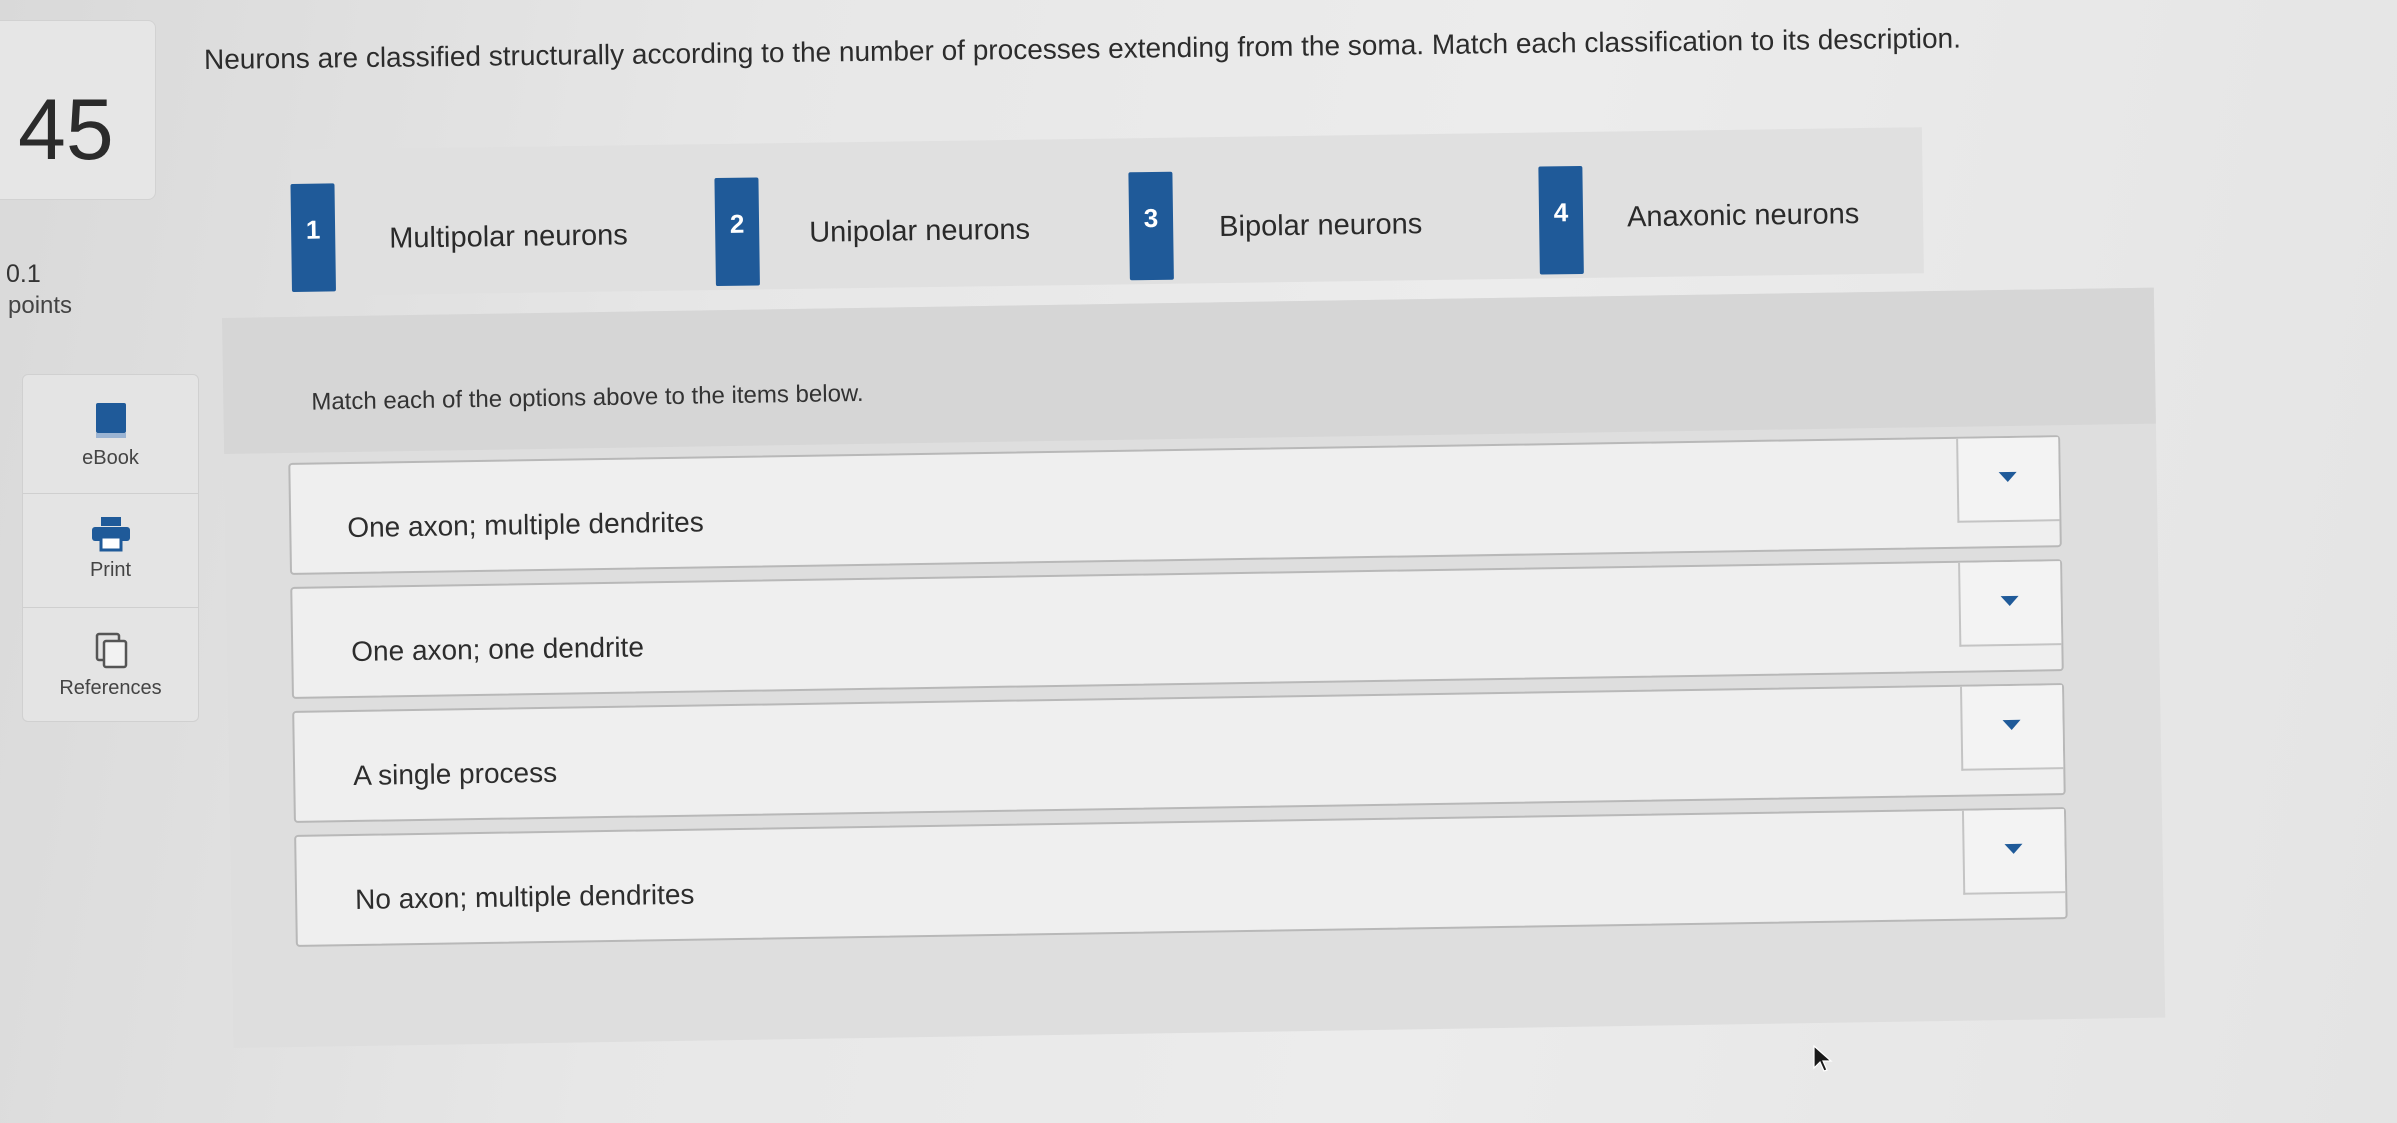 The width and height of the screenshot is (2397, 1123). I want to click on option-number-badge: 3, so click(1151, 226).